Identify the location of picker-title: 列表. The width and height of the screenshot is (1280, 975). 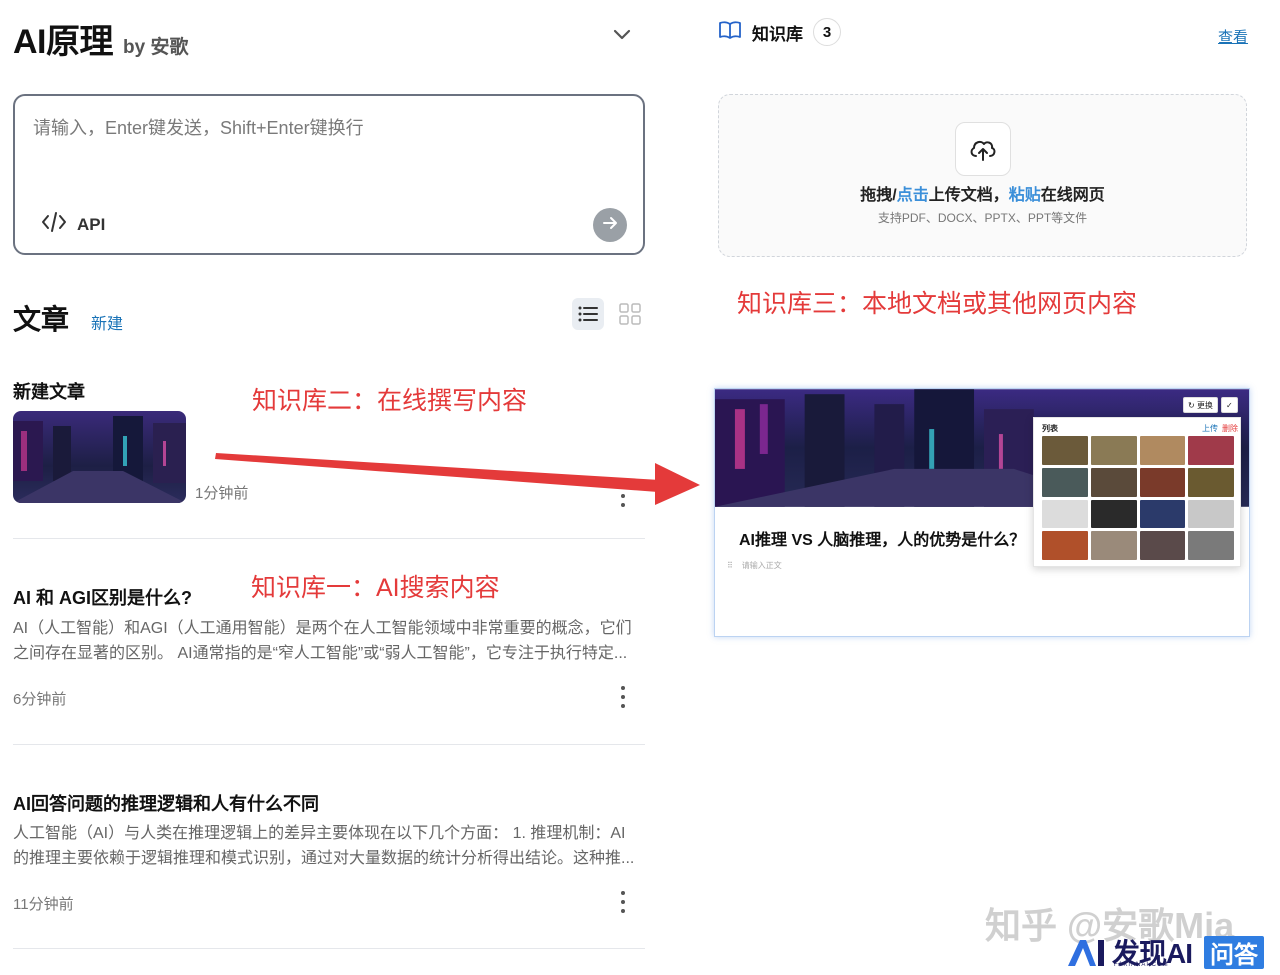
(1050, 428).